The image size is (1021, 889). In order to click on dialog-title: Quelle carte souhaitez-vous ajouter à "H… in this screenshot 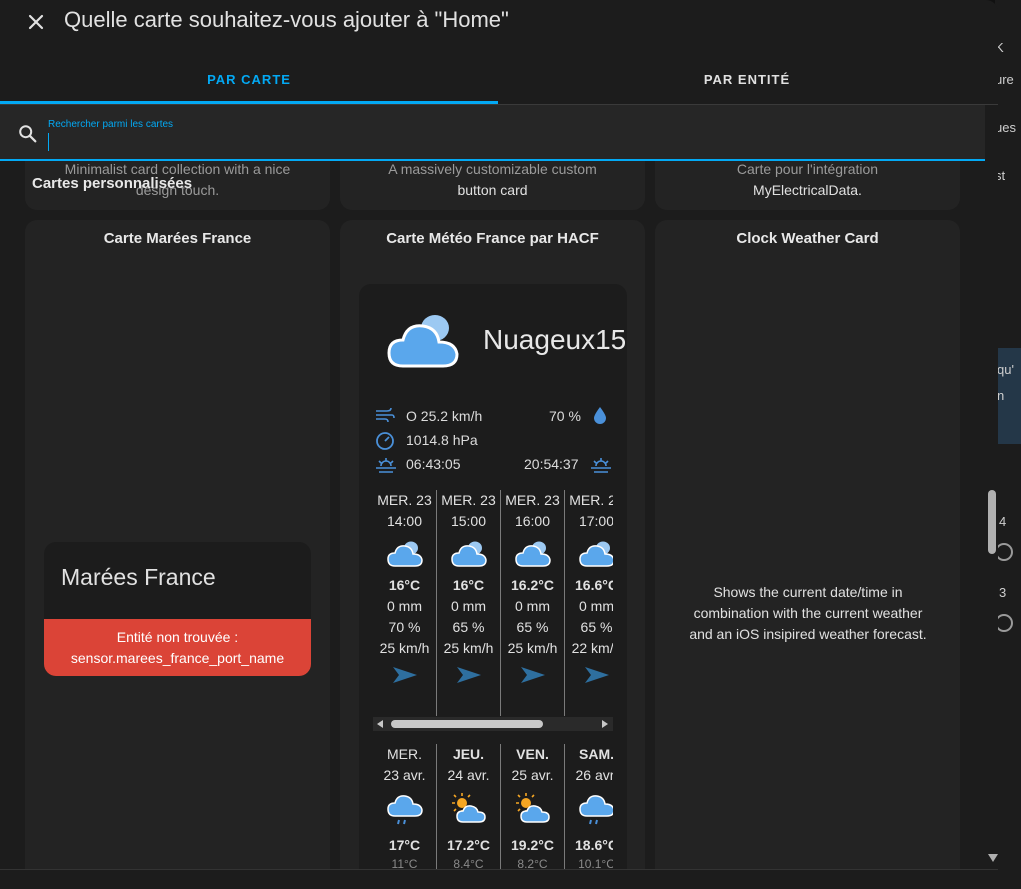, I will do `click(286, 19)`.